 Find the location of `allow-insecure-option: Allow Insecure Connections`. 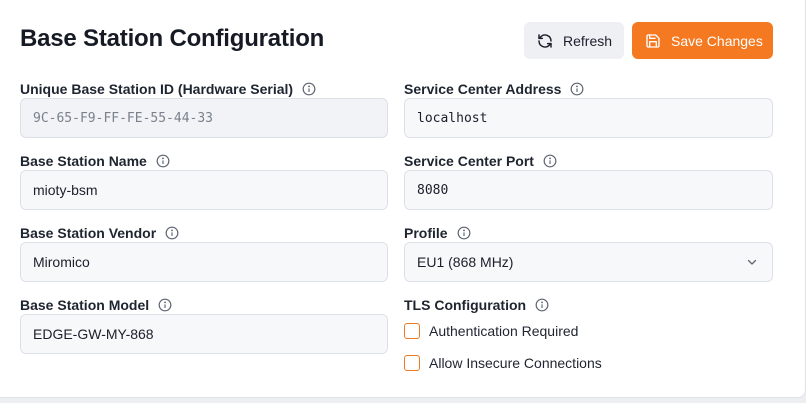

allow-insecure-option: Allow Insecure Connections is located at coordinates (503, 363).